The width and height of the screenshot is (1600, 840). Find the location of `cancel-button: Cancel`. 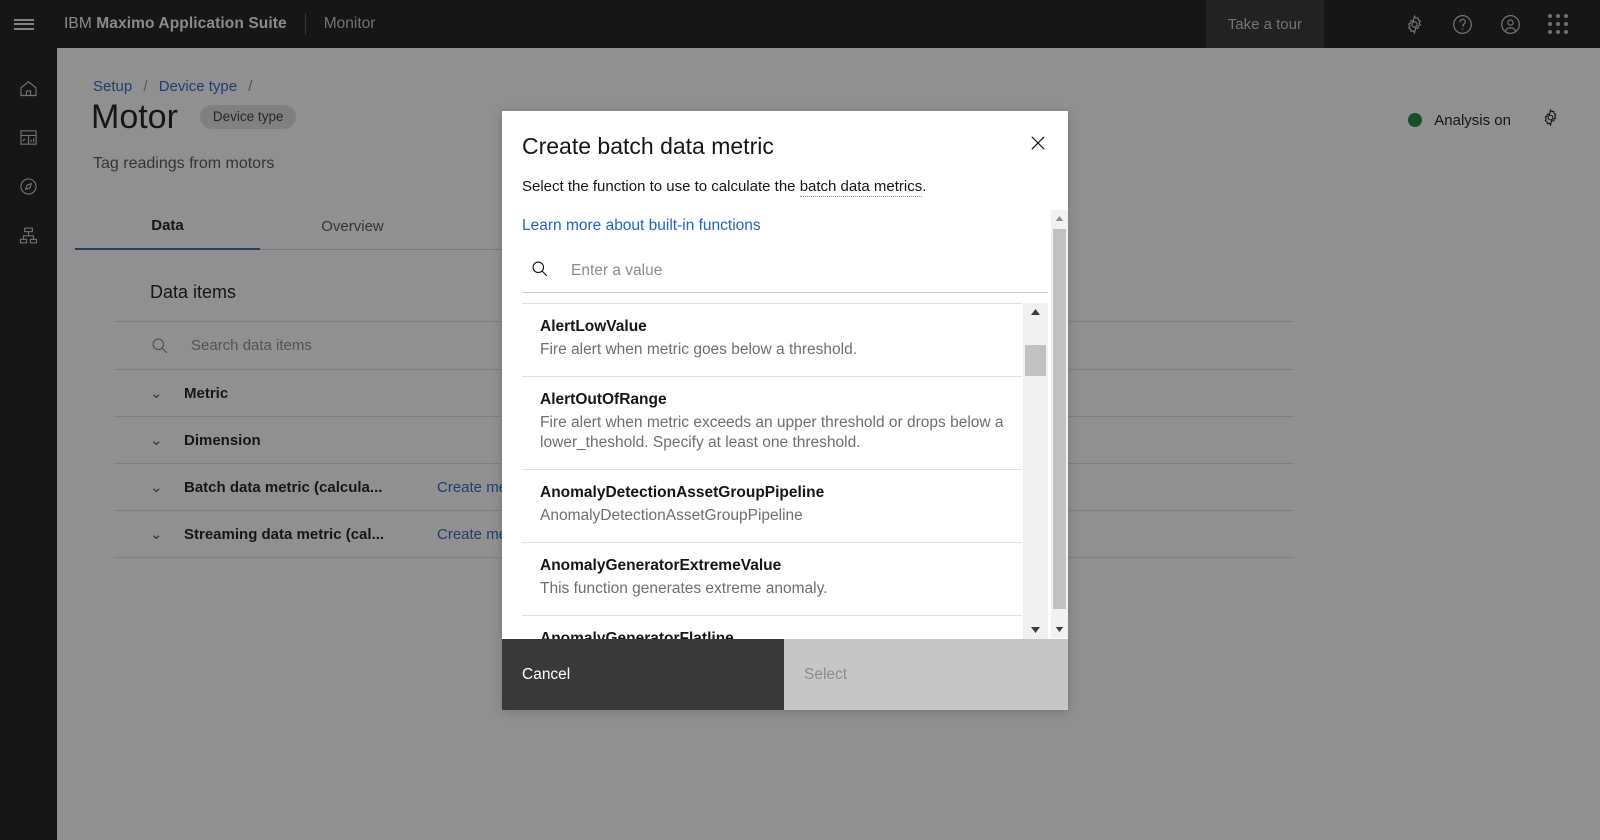

cancel-button: Cancel is located at coordinates (643, 674).